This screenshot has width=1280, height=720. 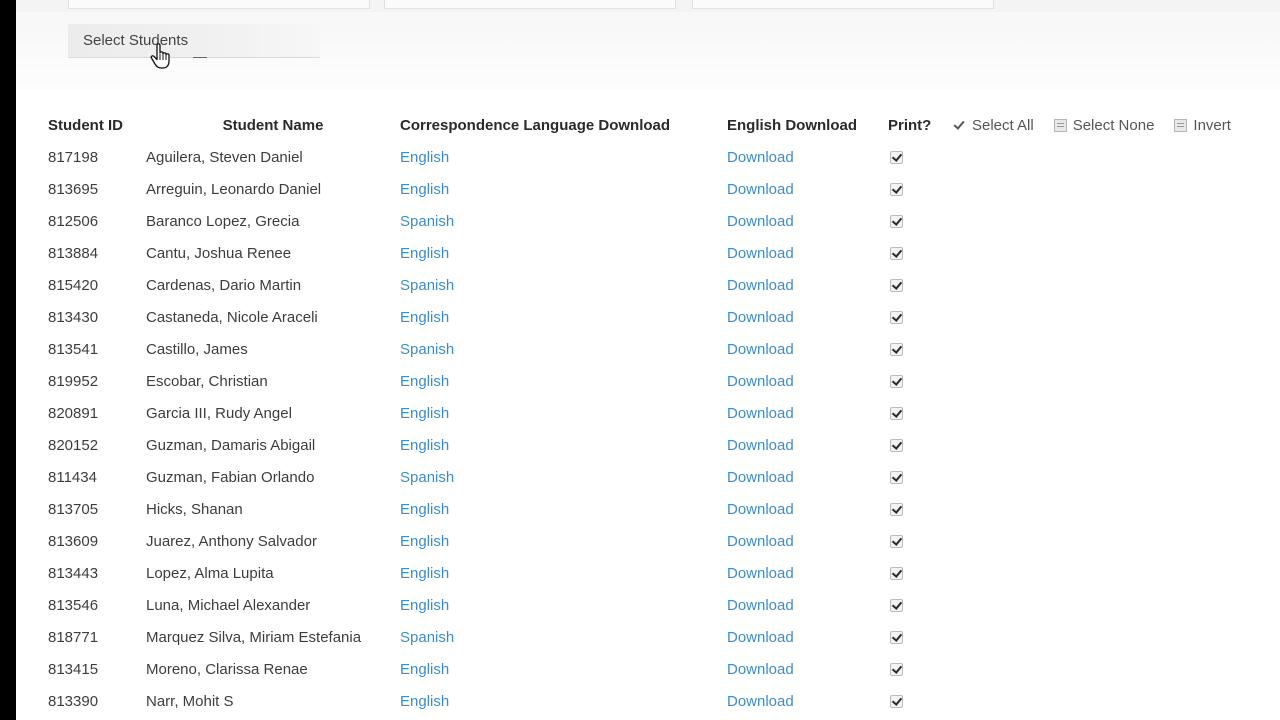 I want to click on student-id-cell: 813546, so click(x=73, y=605).